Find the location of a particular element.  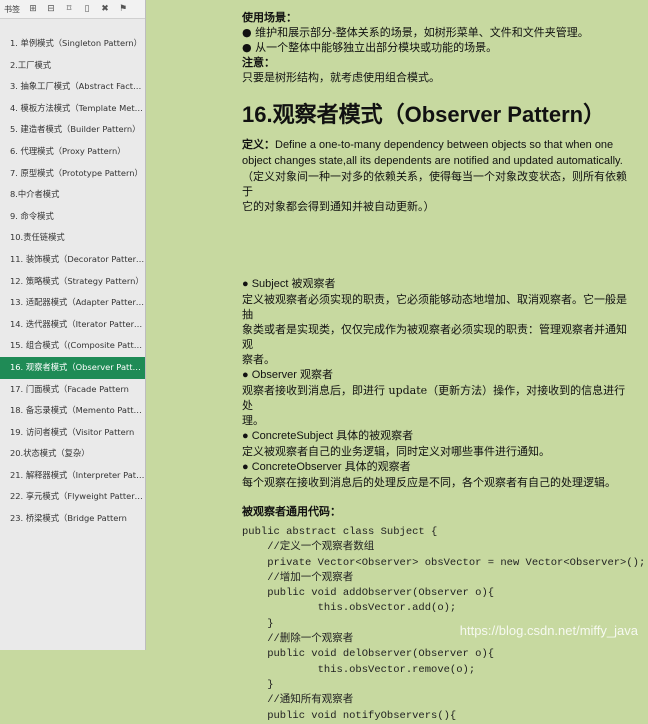

bookmark-item: 17. 门面模式（Facade Pattern is located at coordinates (72, 390).